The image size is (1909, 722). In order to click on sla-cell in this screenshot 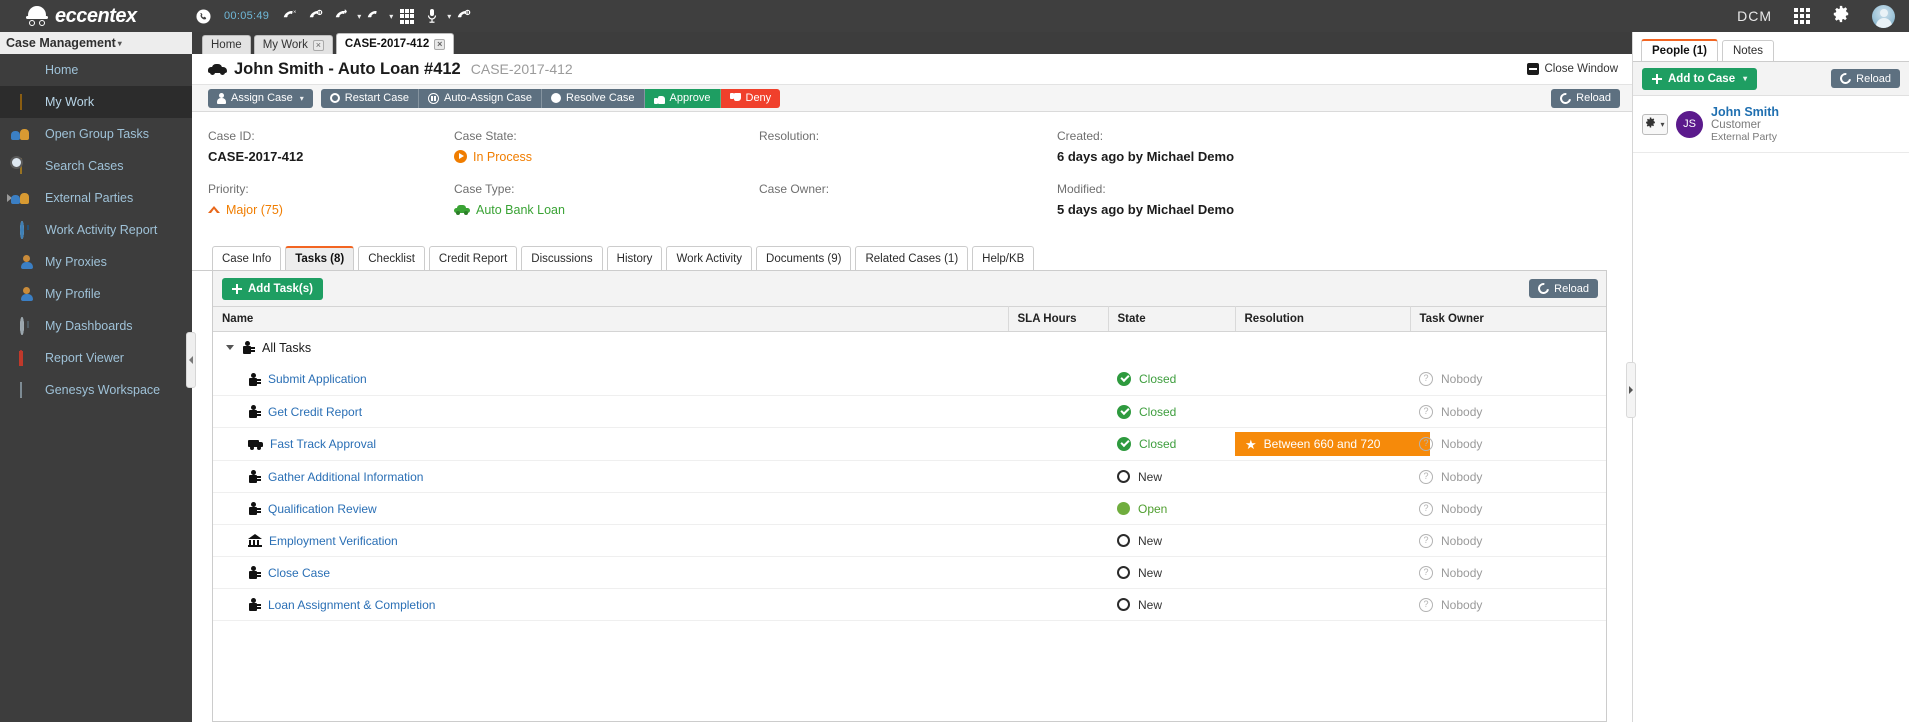, I will do `click(1058, 541)`.